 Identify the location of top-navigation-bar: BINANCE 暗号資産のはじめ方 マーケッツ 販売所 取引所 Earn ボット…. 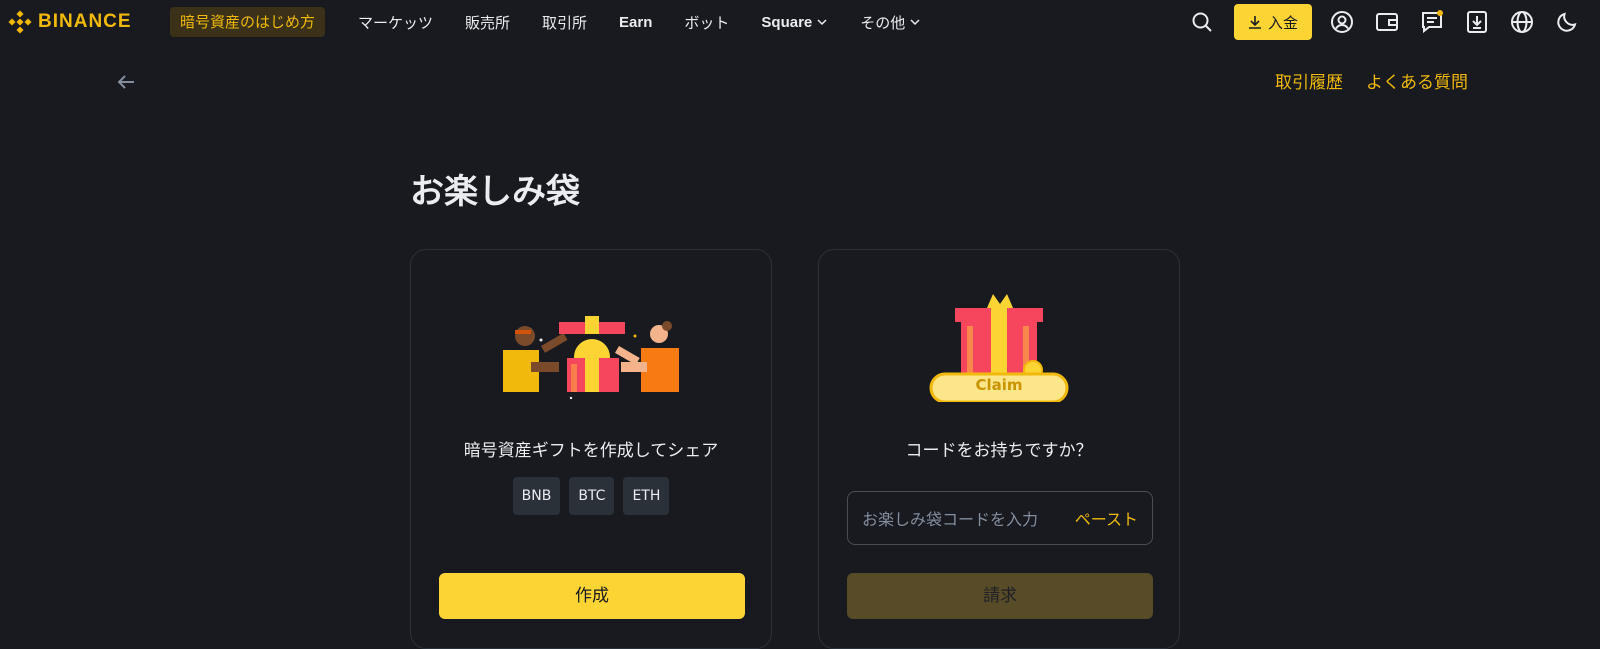
(800, 22).